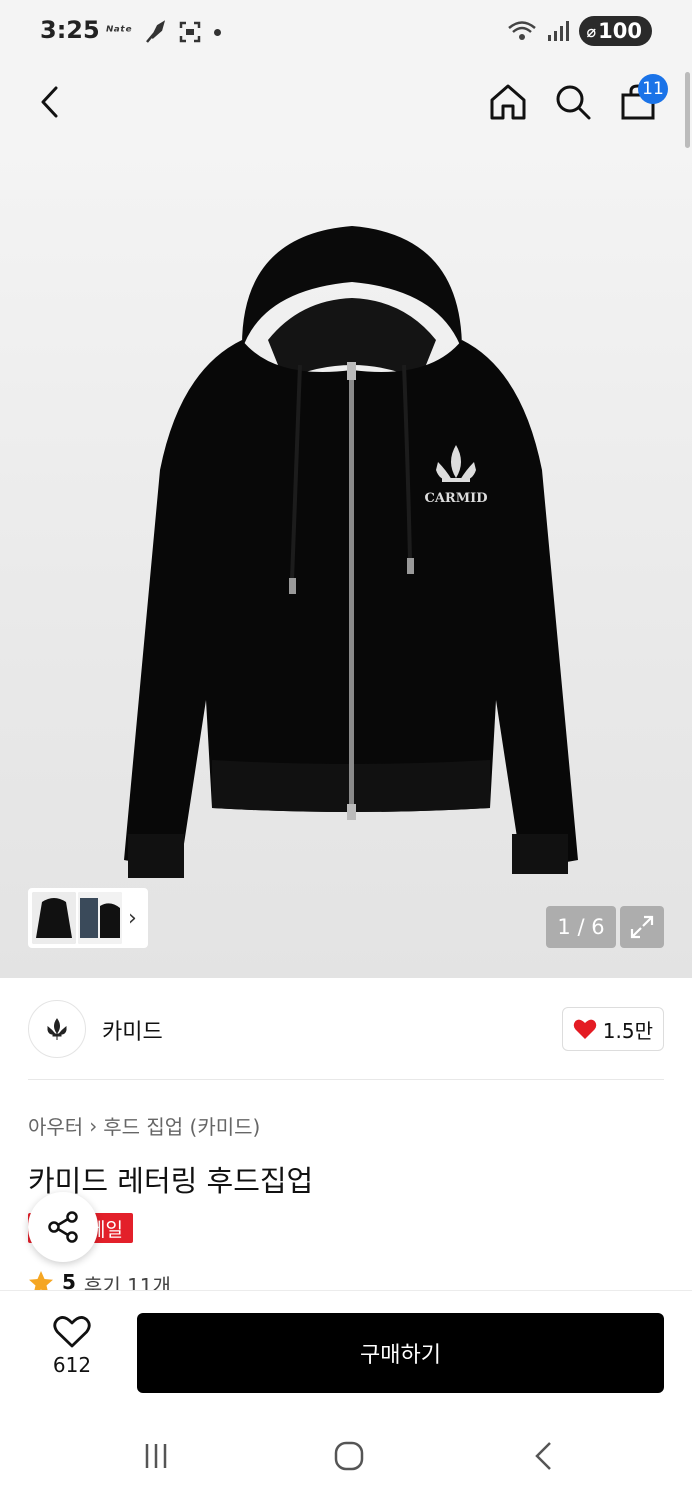 The height and width of the screenshot is (1500, 692). Describe the element at coordinates (119, 32) in the screenshot. I see `app-notification-icon: ᴺᵃᵗᵉ` at that location.